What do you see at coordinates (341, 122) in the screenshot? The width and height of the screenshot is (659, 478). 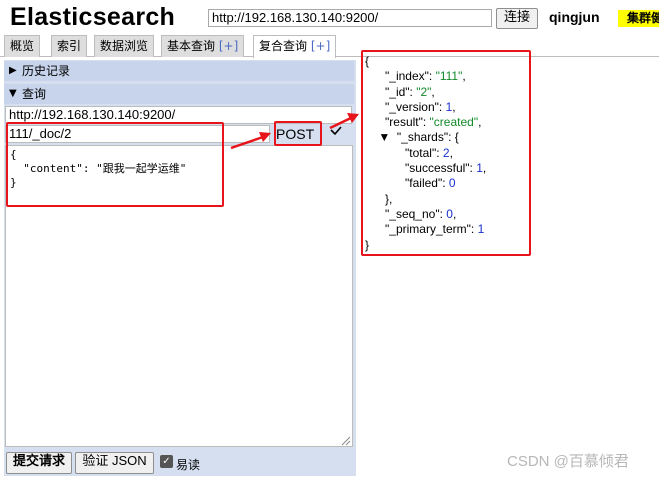 I see `arrow-to-response` at bounding box center [341, 122].